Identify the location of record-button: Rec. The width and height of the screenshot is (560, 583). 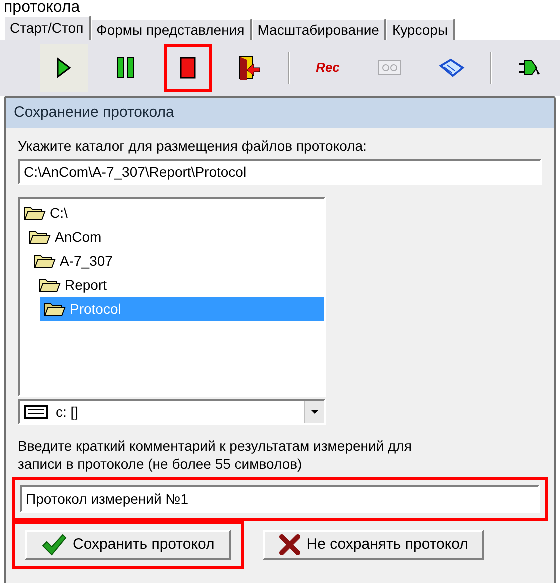
(328, 68).